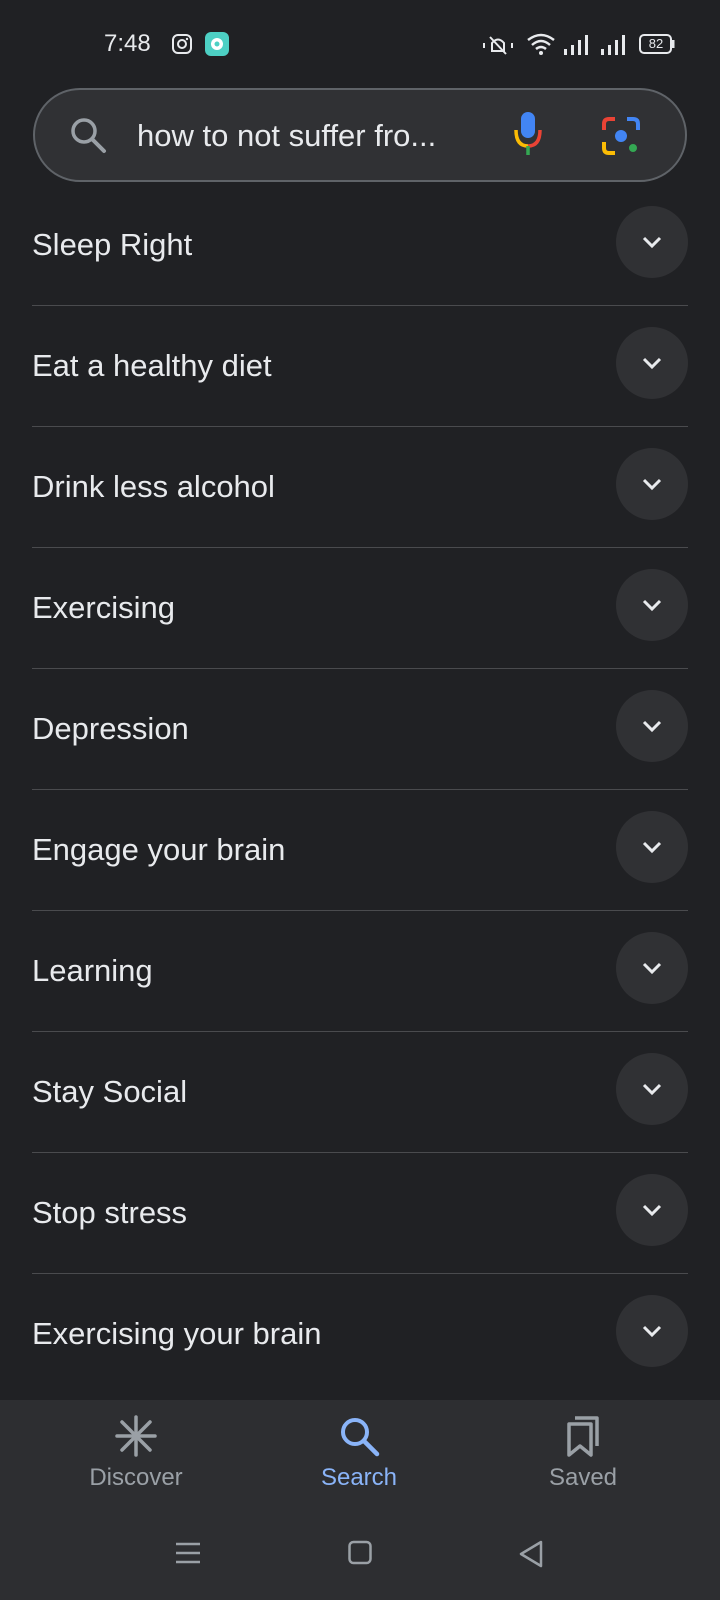 The image size is (720, 1600). Describe the element at coordinates (528, 136) in the screenshot. I see `mic-icon` at that location.